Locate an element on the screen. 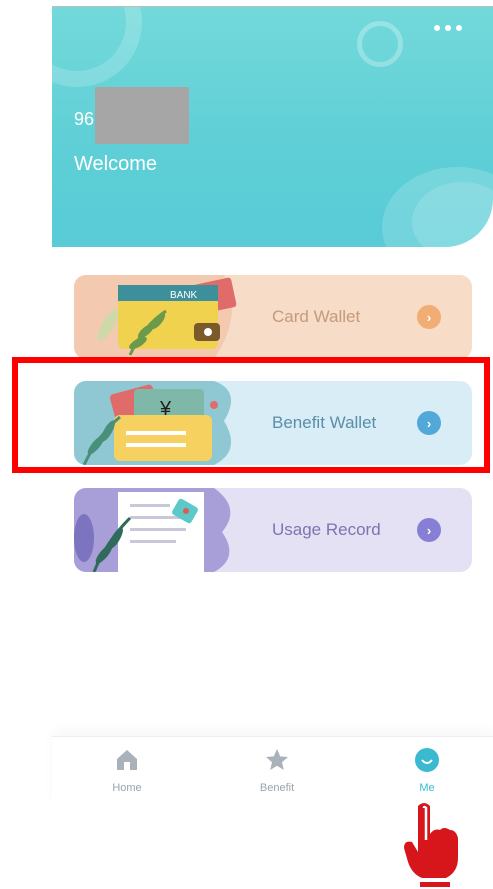 Image resolution: width=493 pixels, height=889 pixels. redacted-user-id is located at coordinates (142, 115).